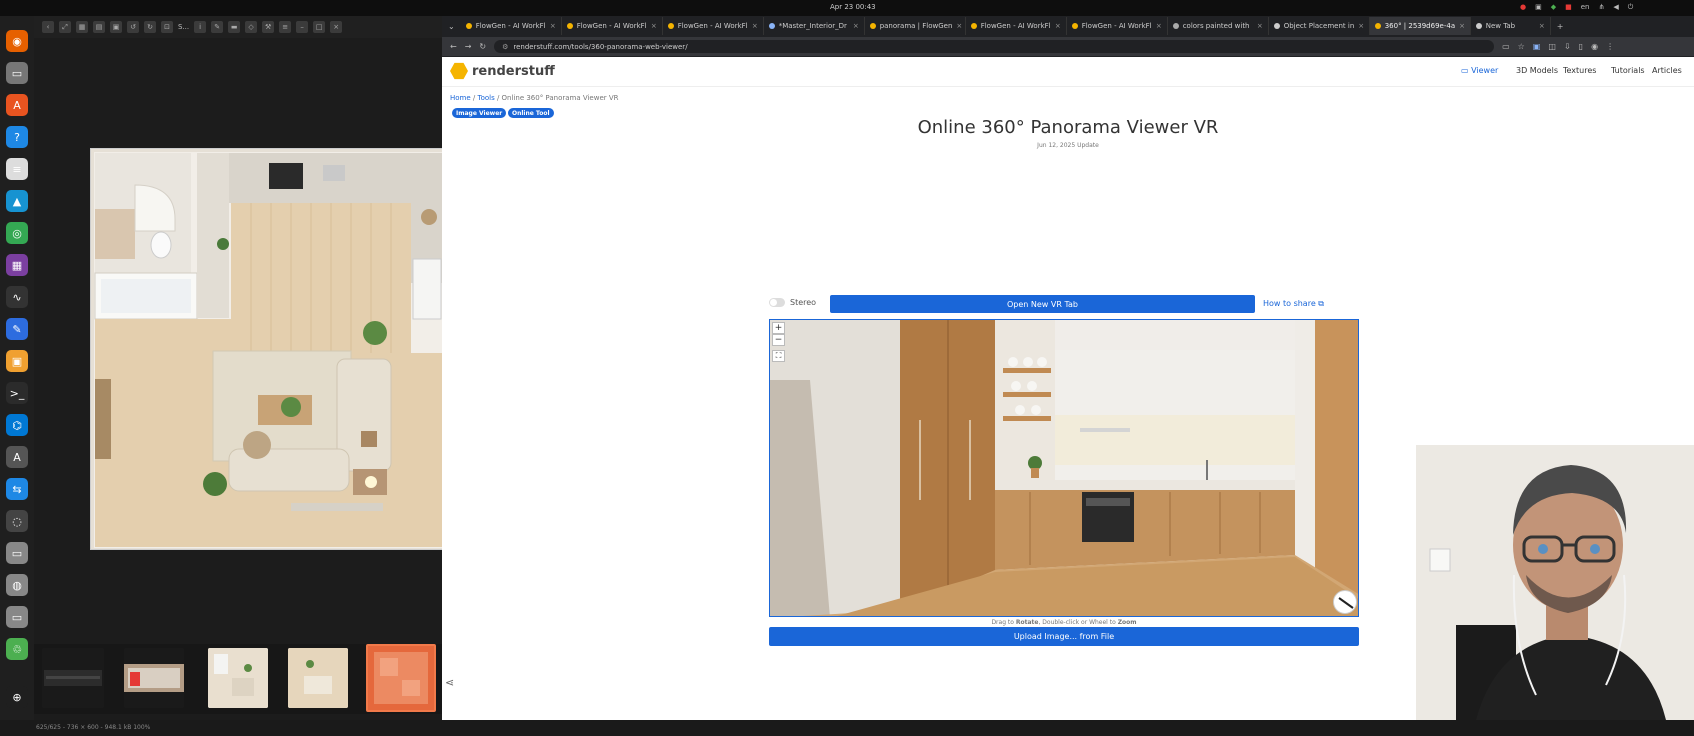 The width and height of the screenshot is (1694, 736). I want to click on site-info-icon: ⚙, so click(505, 47).